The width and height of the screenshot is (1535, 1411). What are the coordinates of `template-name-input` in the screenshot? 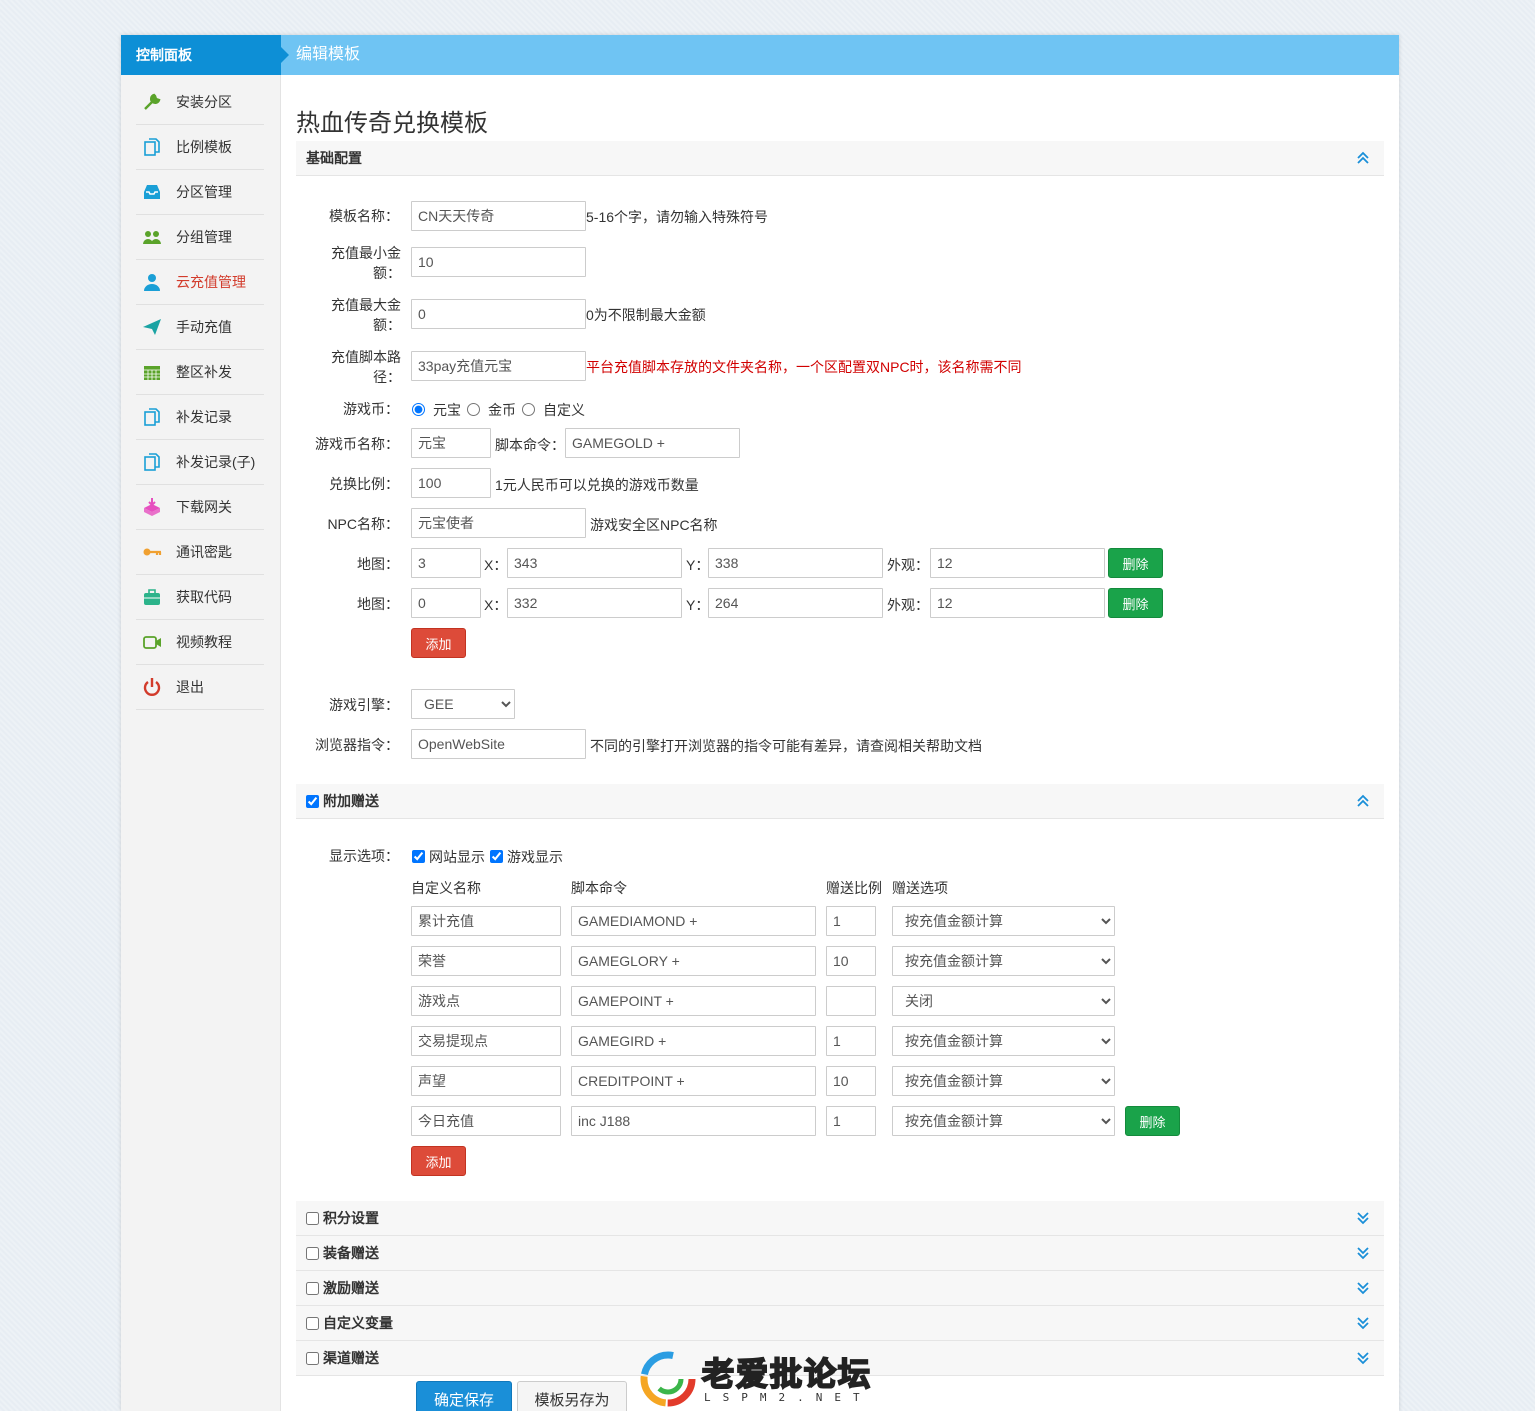 It's located at (498, 216).